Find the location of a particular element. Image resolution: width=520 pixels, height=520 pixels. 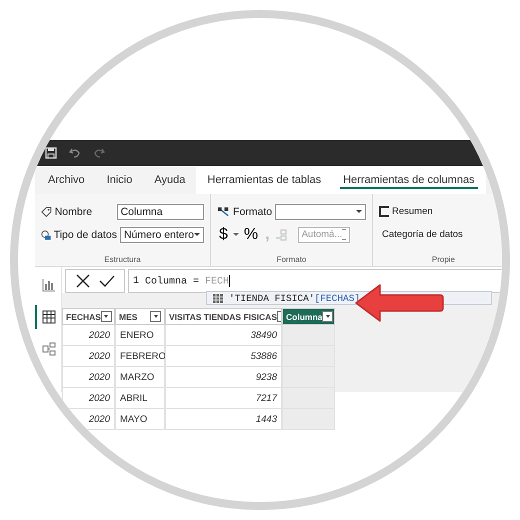

table-cell: ENERO is located at coordinates (140, 335).